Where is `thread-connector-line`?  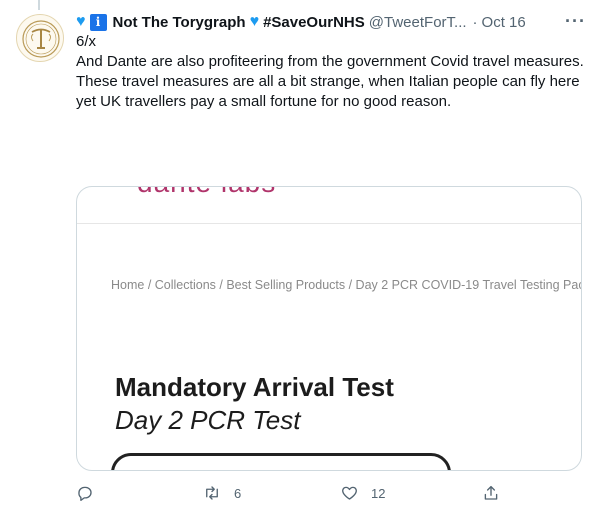
thread-connector-line is located at coordinates (39, 5).